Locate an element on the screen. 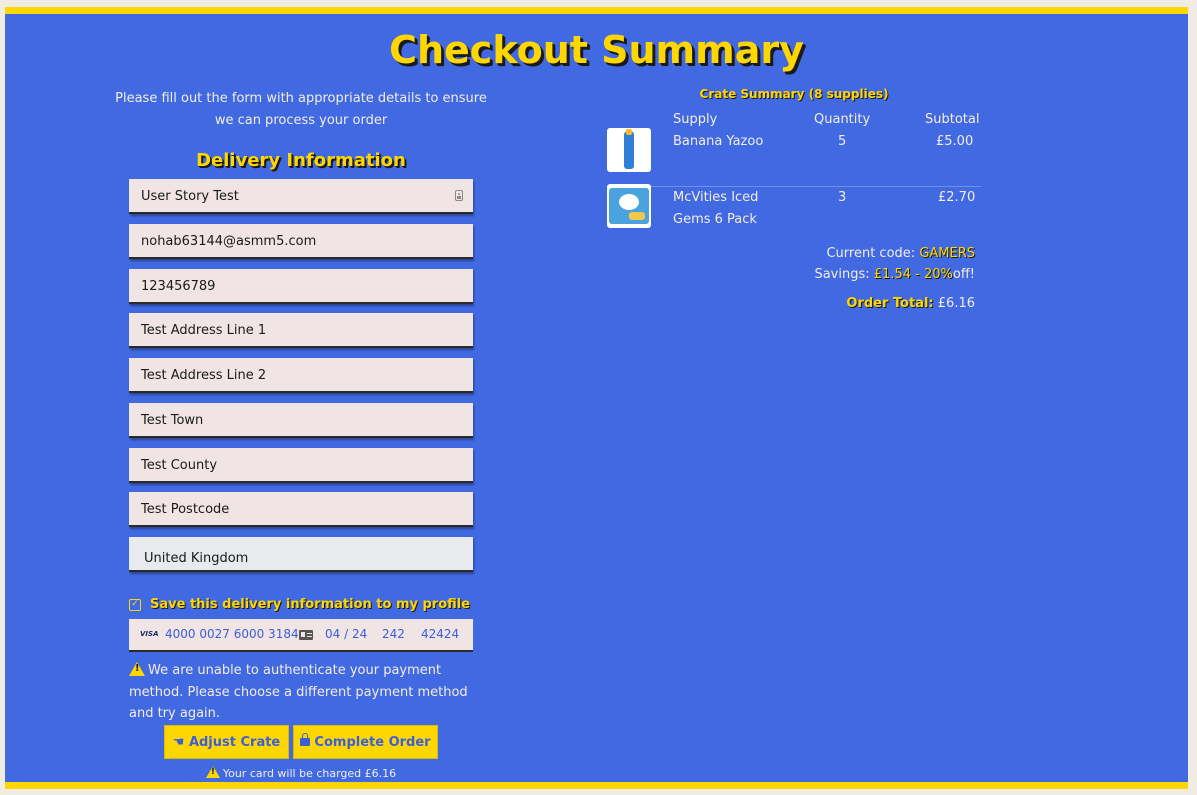  savings-amount: £1.54 is located at coordinates (892, 274).